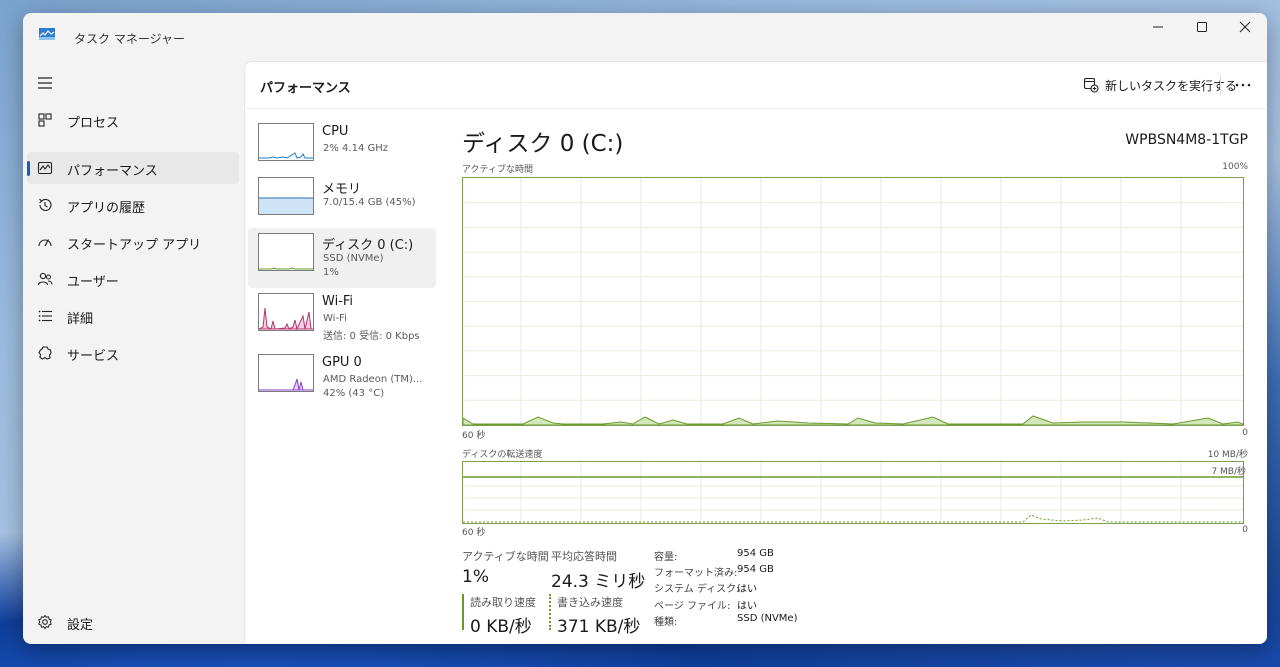  I want to click on more-options-icon, so click(1243, 85).